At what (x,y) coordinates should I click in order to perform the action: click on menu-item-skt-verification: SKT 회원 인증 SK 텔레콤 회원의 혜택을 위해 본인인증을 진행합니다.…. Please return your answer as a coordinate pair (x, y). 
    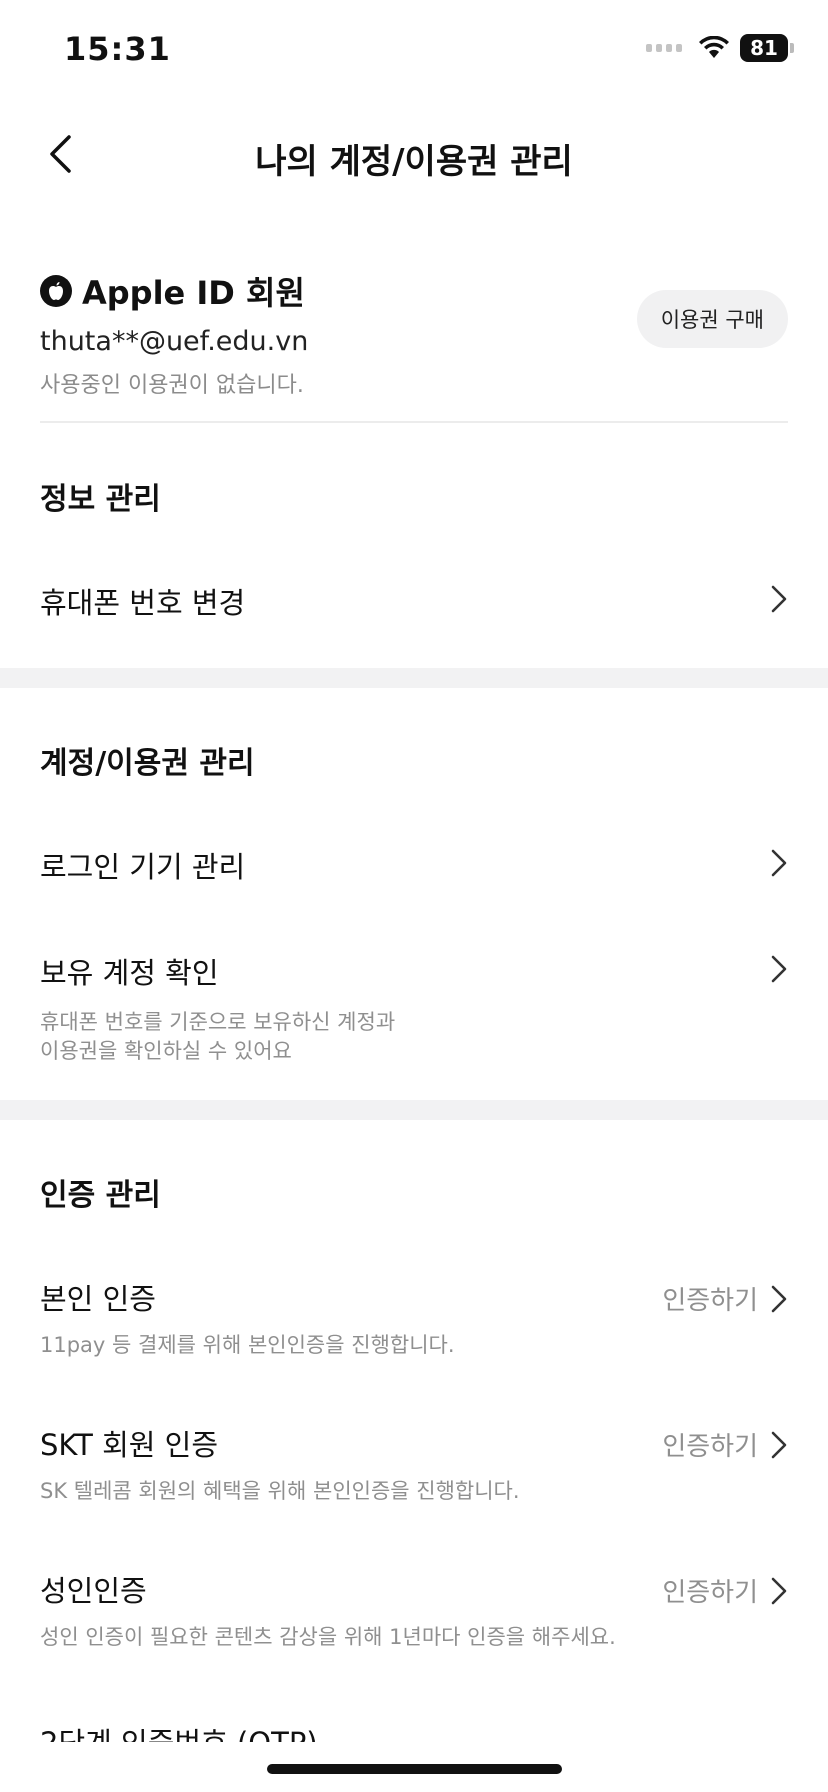
    Looking at the image, I should click on (414, 1464).